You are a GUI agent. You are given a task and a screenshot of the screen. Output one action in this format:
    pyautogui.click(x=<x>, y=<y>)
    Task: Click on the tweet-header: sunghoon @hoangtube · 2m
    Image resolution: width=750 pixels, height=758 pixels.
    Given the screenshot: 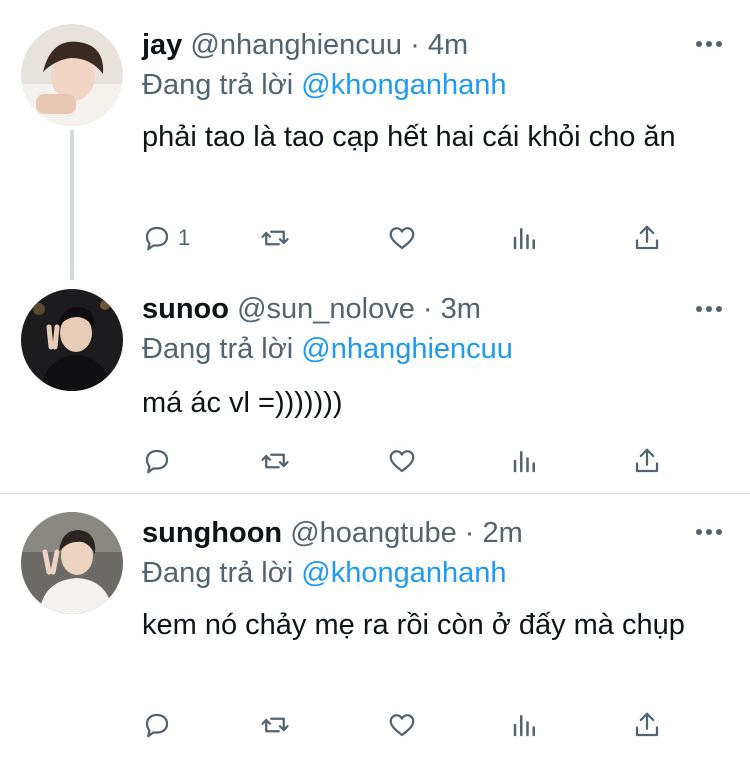 What is the action you would take?
    pyautogui.click(x=332, y=533)
    